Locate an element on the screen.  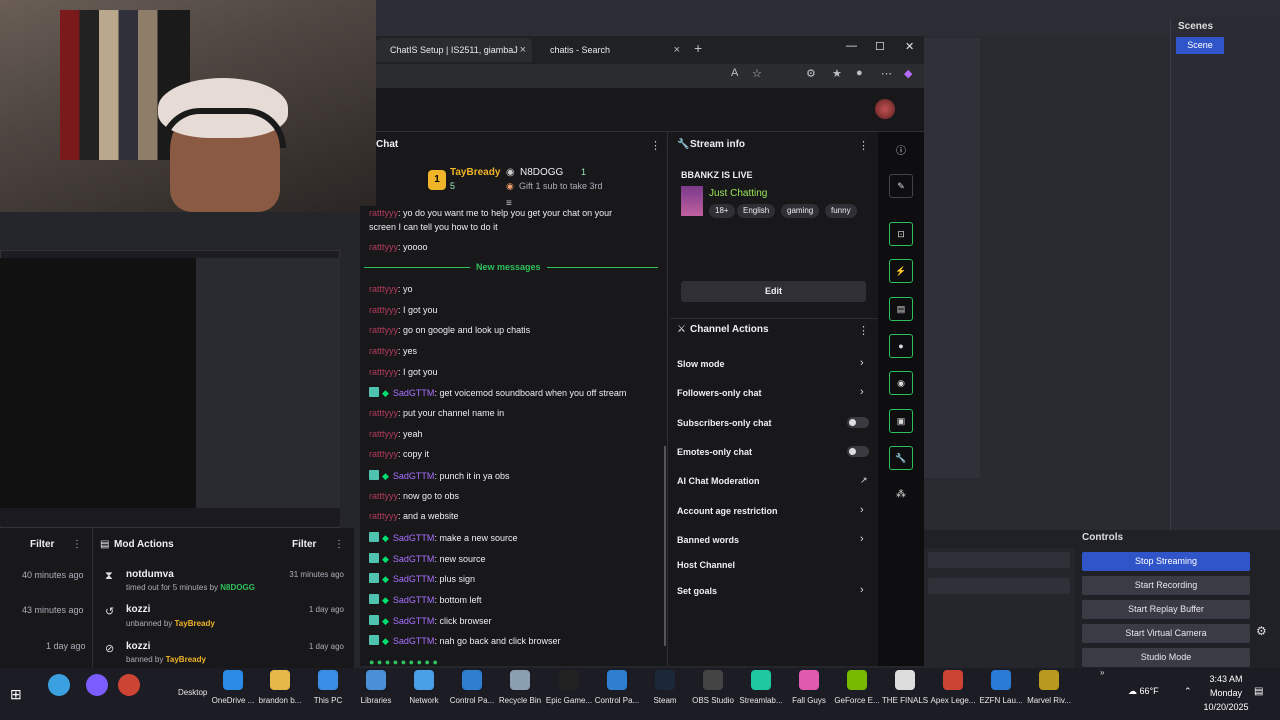
channel-action-8: Set goals is located at coordinates (697, 591).